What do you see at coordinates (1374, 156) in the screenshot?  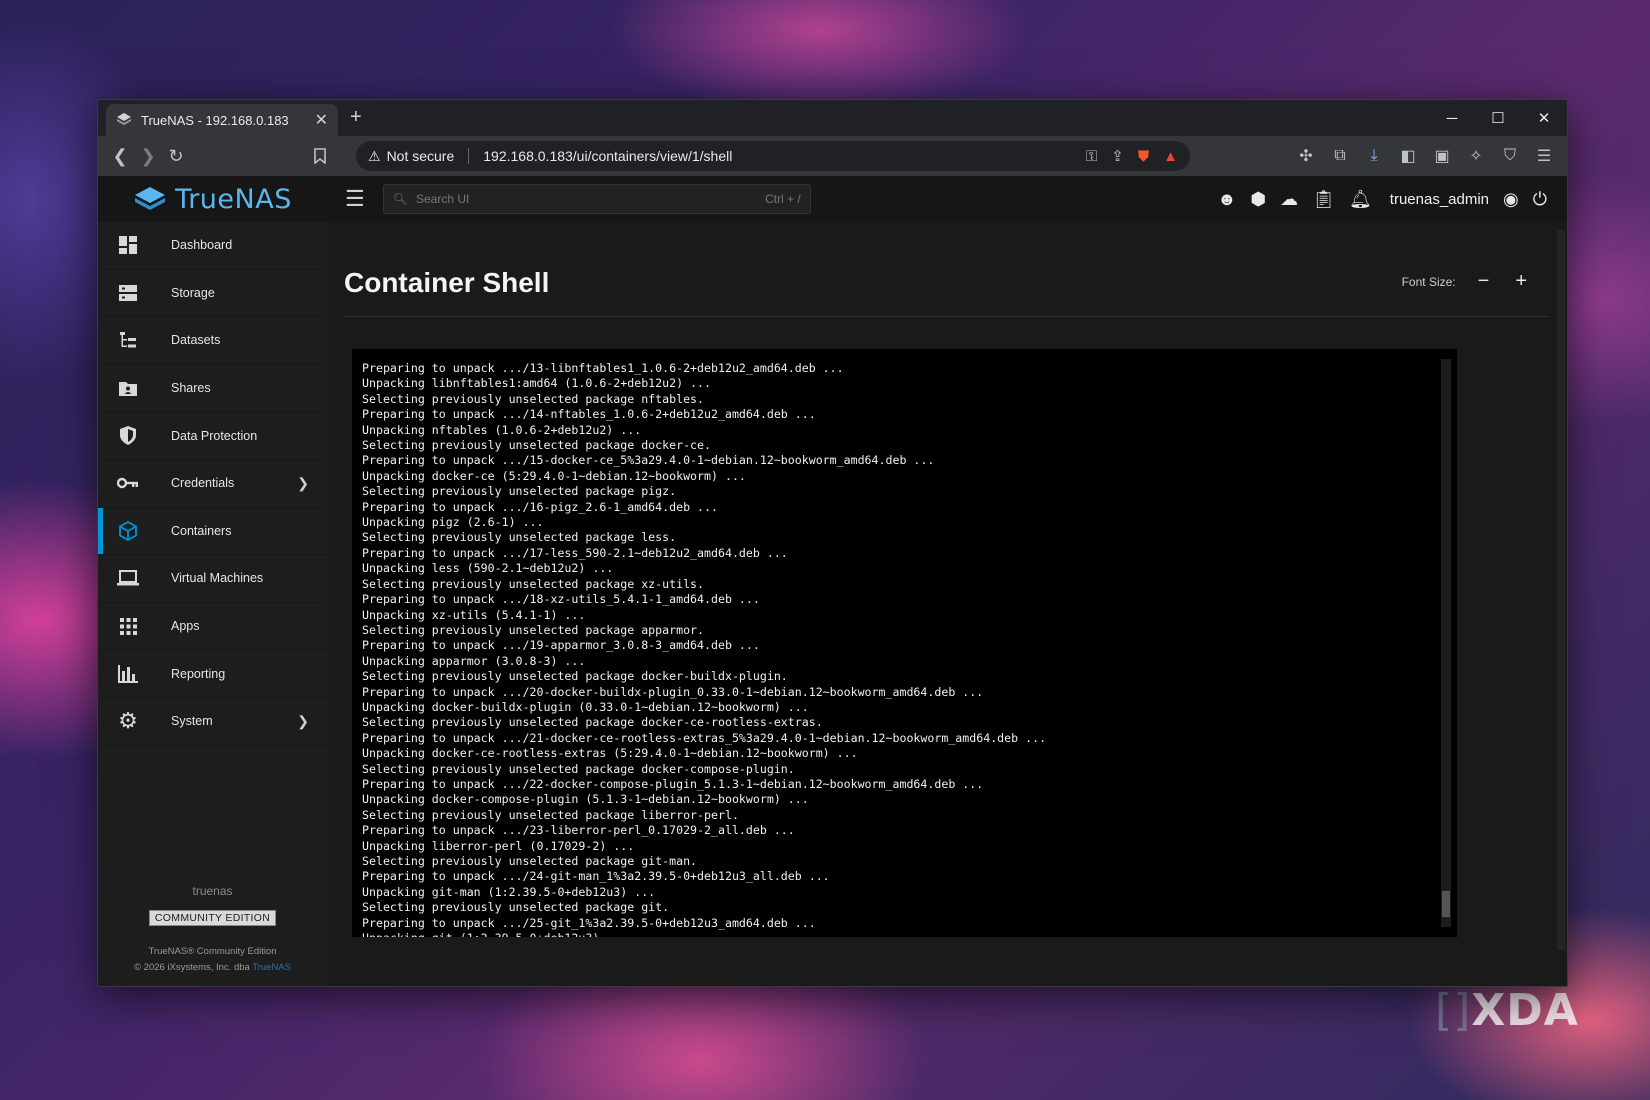 I see `download-icon: ⤓` at bounding box center [1374, 156].